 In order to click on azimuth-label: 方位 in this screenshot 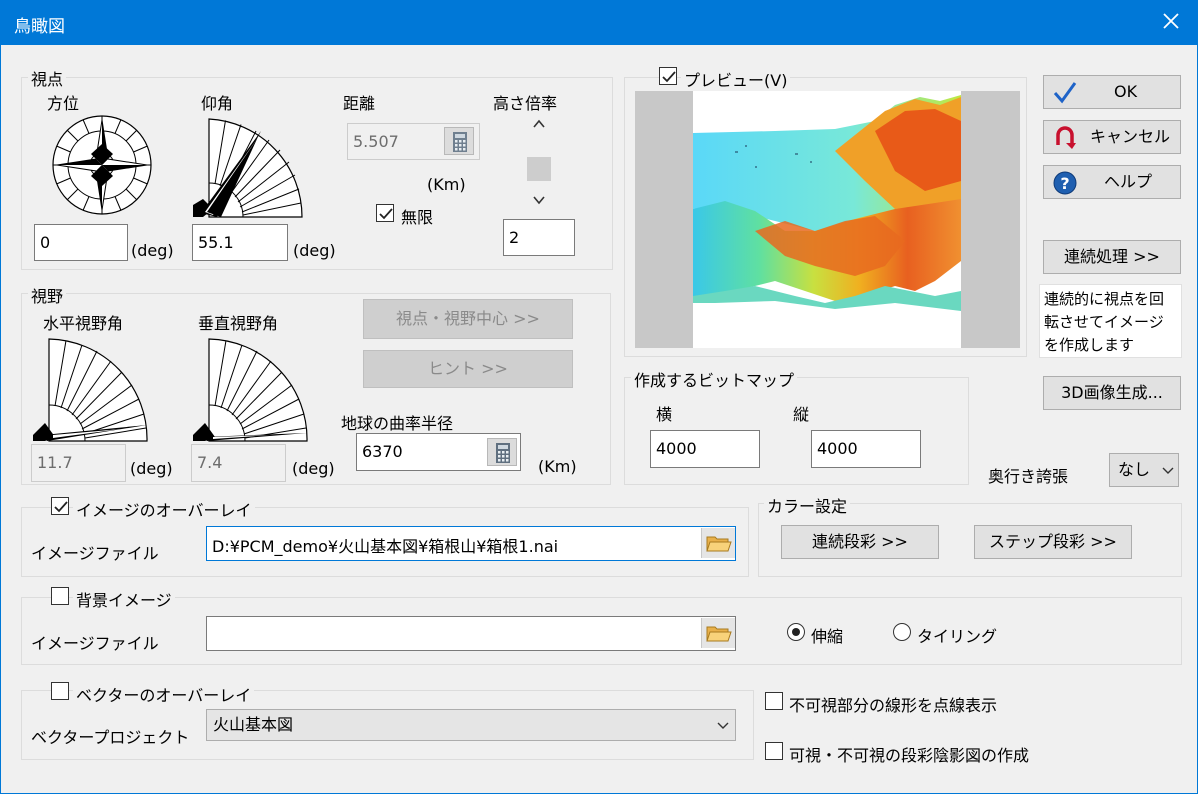, I will do `click(63, 103)`.